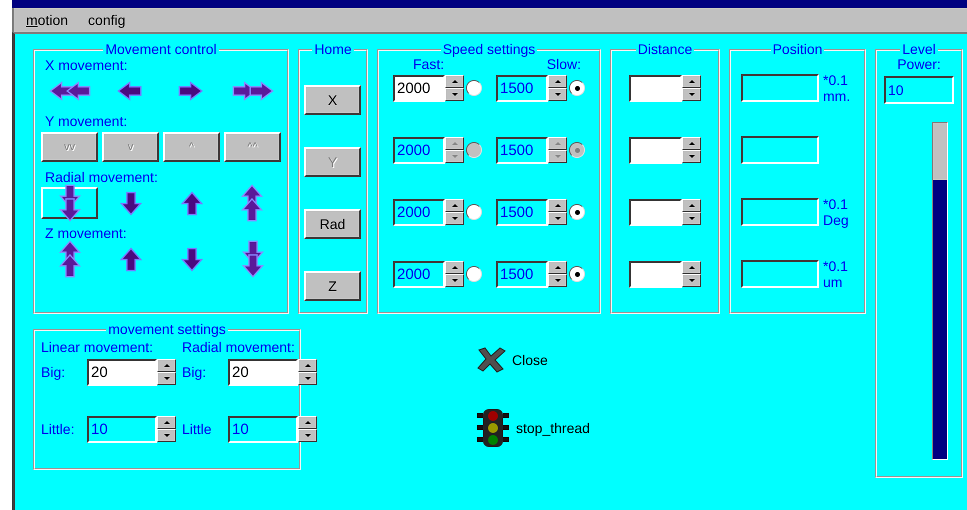  Describe the element at coordinates (332, 286) in the screenshot. I see `home-button: Z` at that location.